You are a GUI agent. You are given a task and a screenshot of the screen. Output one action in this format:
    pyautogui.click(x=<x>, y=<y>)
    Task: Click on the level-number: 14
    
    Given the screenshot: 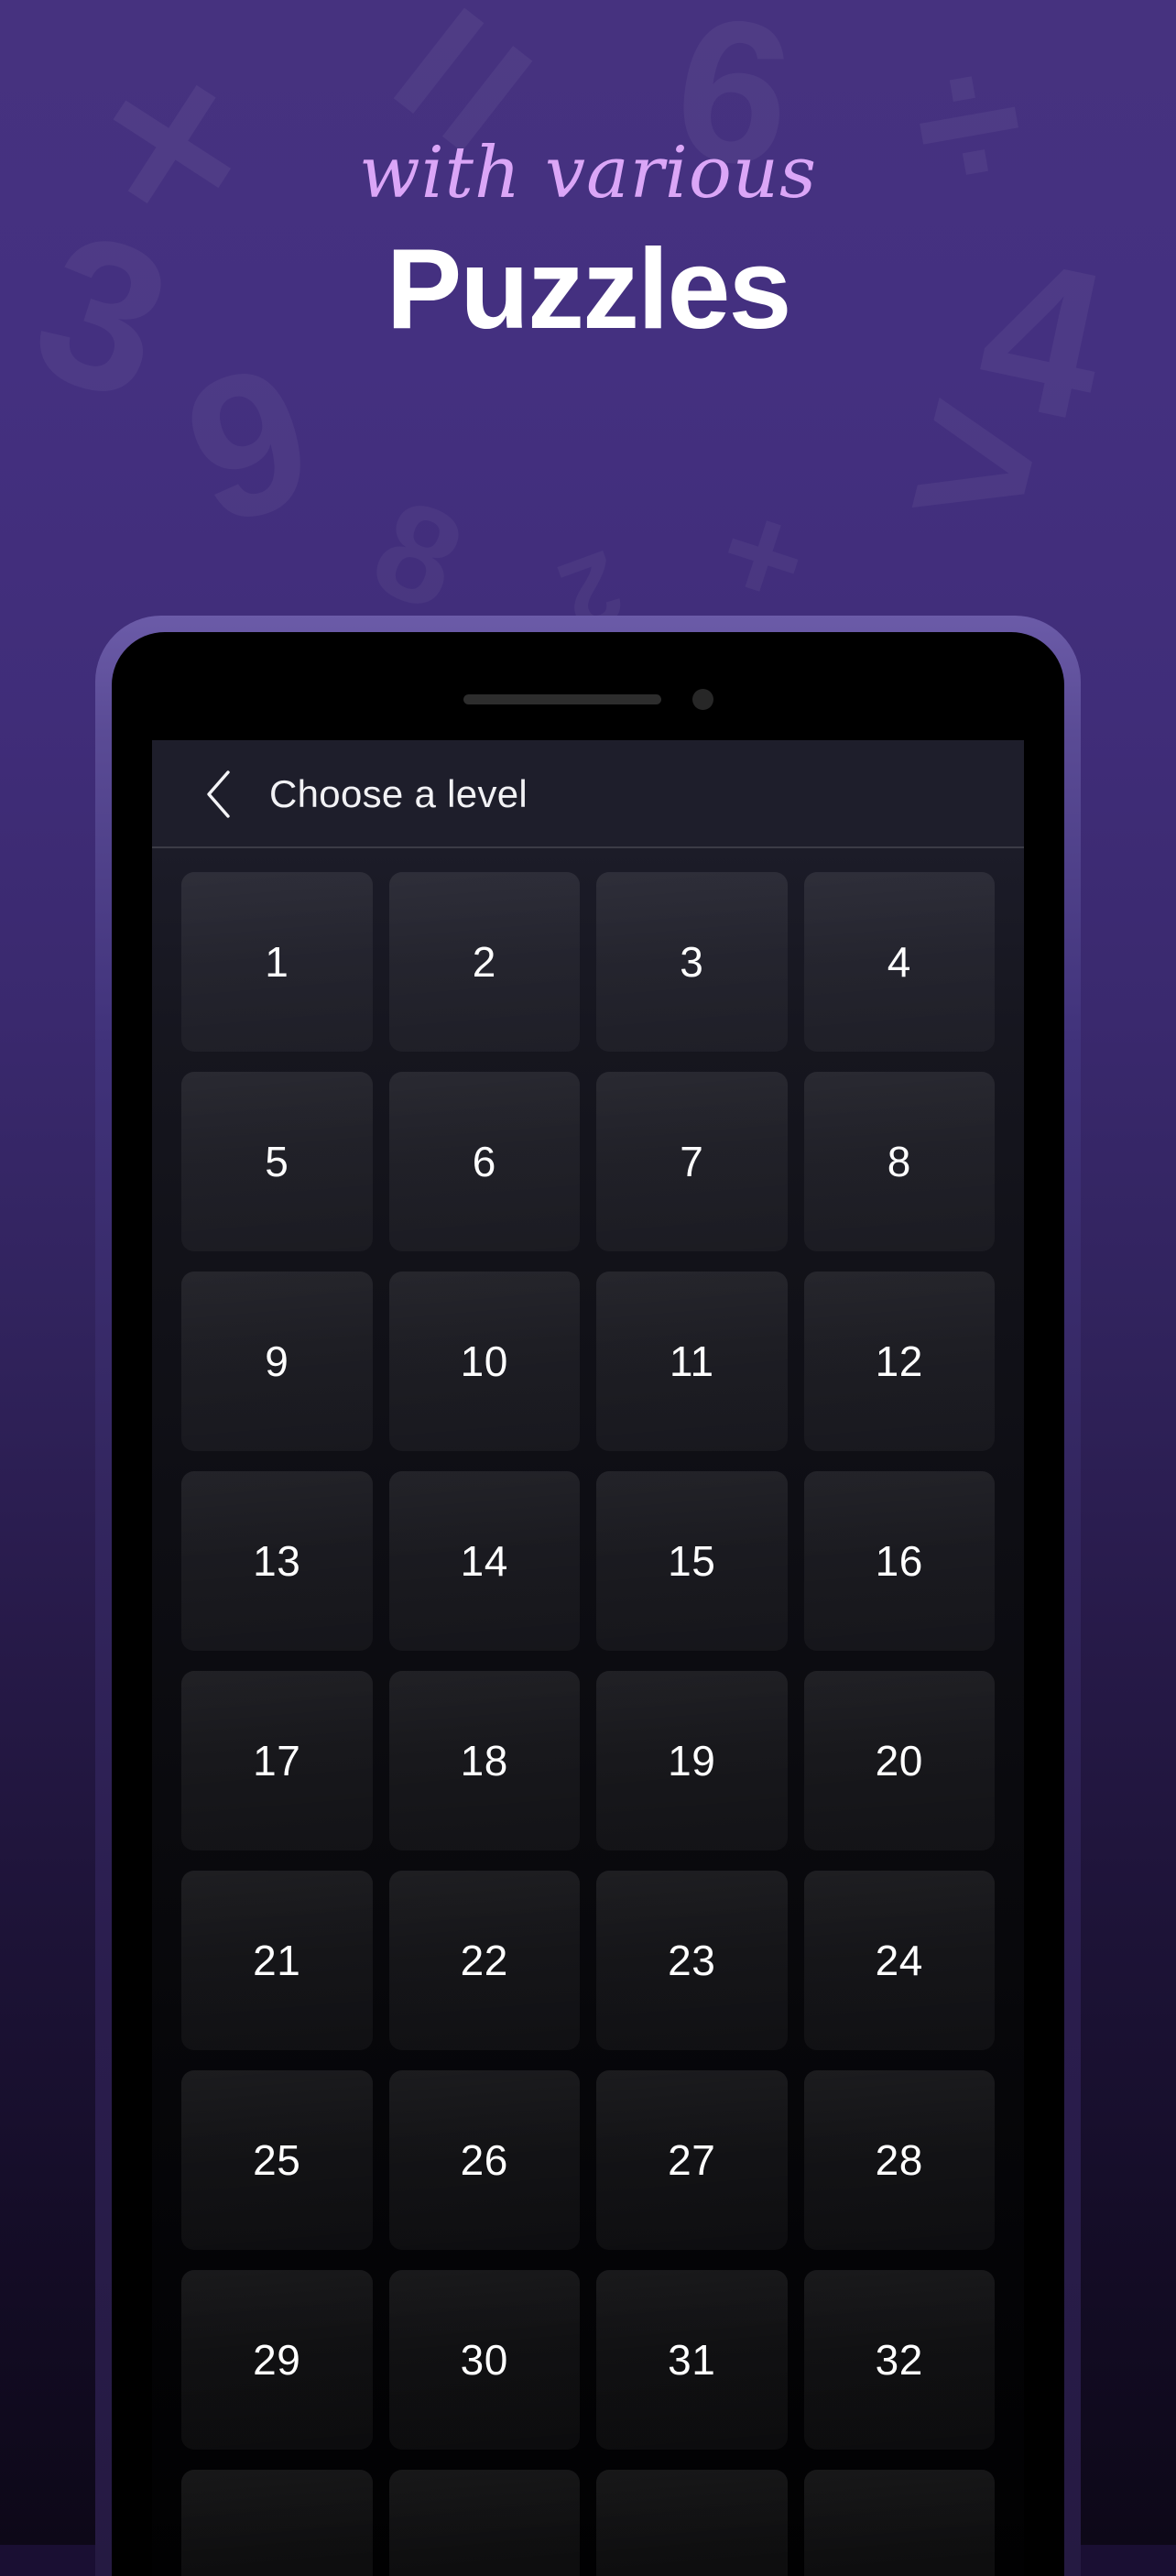 What is the action you would take?
    pyautogui.click(x=484, y=1561)
    